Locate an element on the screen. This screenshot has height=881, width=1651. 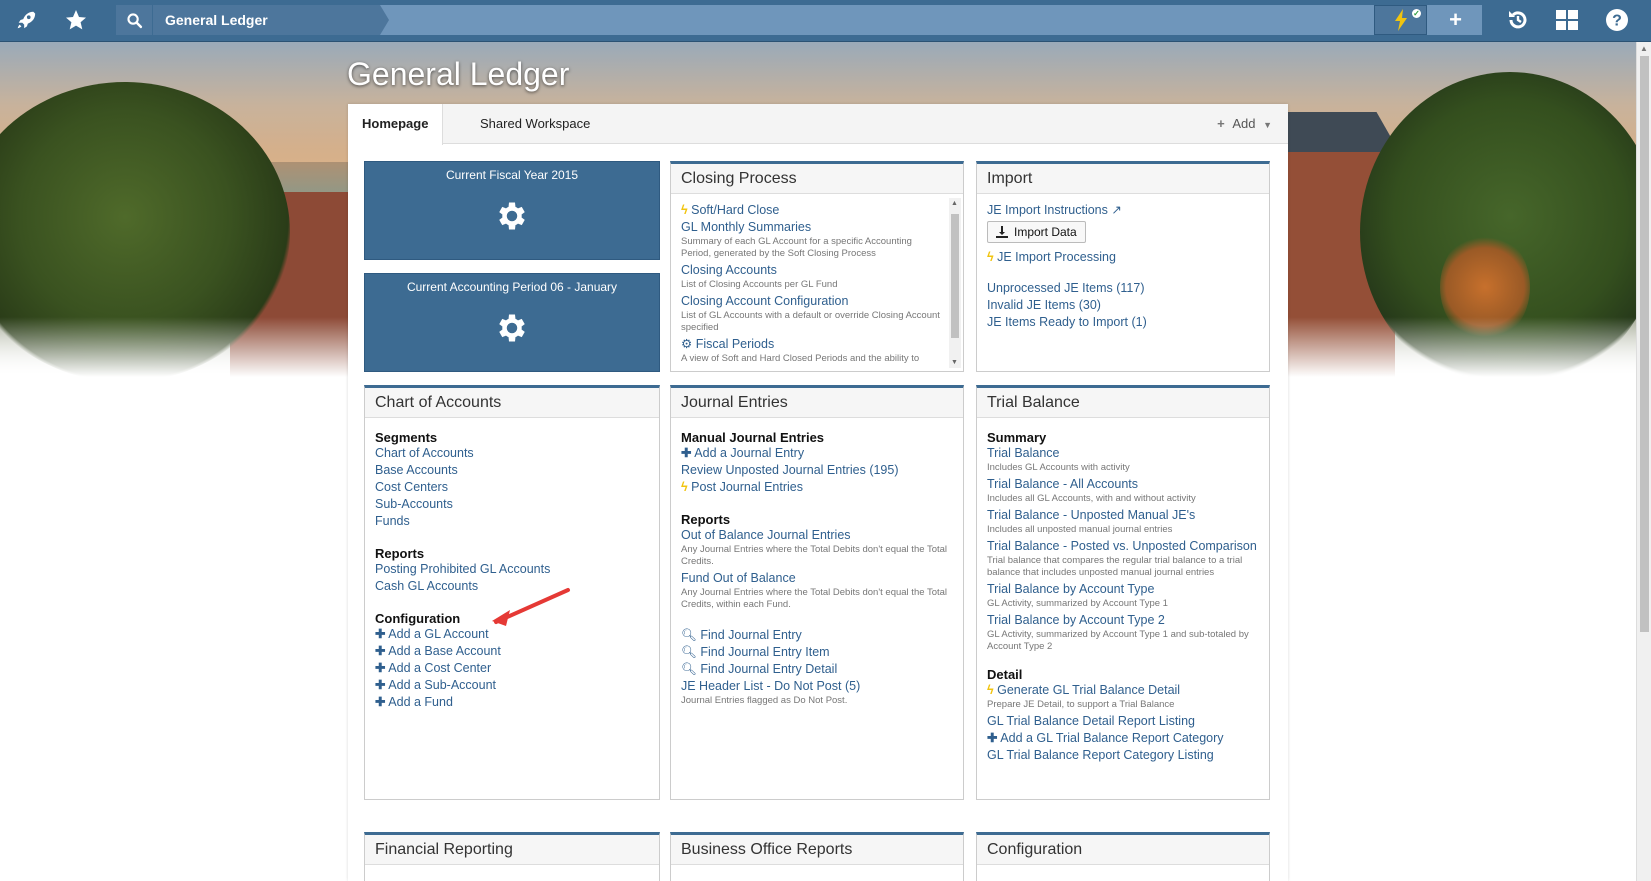
link-description: List of Closing Accounts per GL Fund is located at coordinates (759, 284).